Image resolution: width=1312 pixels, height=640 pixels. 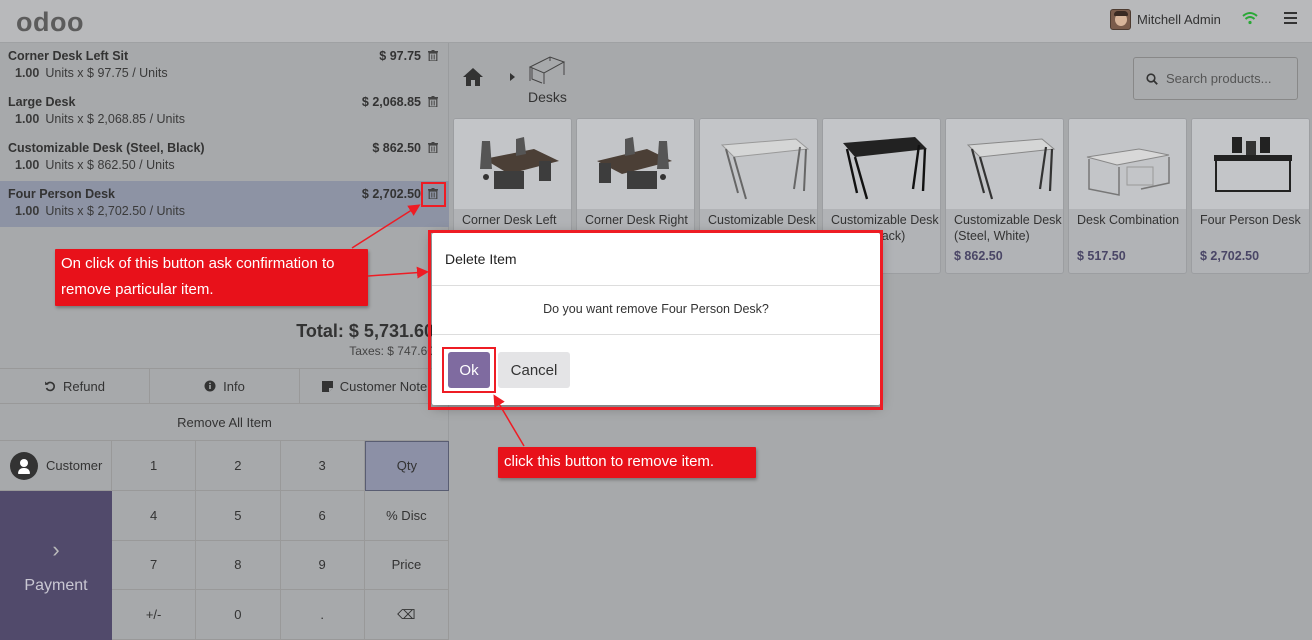 I want to click on numpad-key-5: 5, so click(x=238, y=515).